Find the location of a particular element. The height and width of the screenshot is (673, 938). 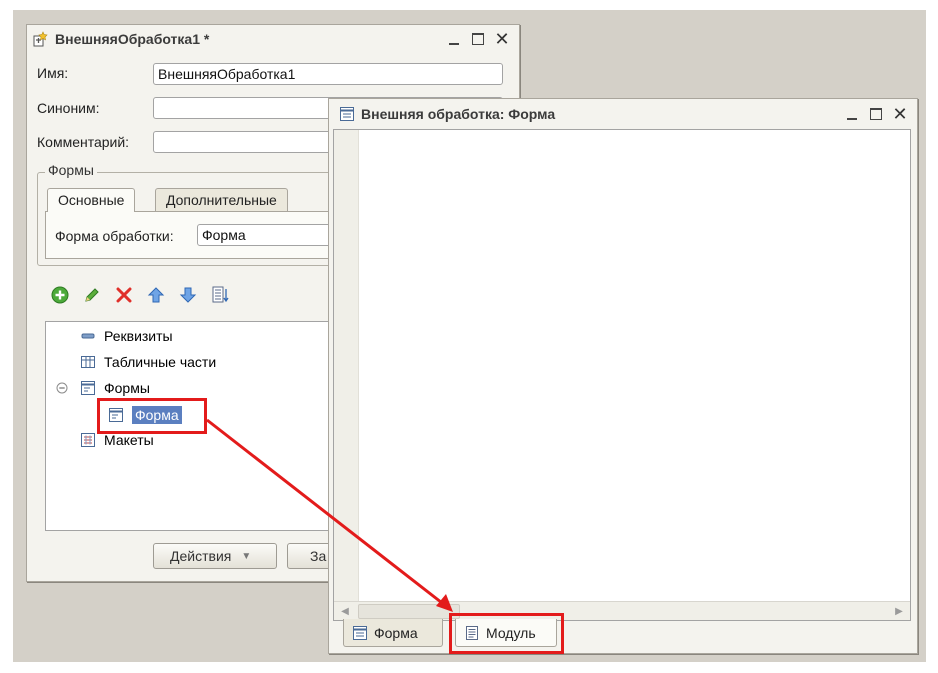

forms-group-title: Формы is located at coordinates (71, 170).